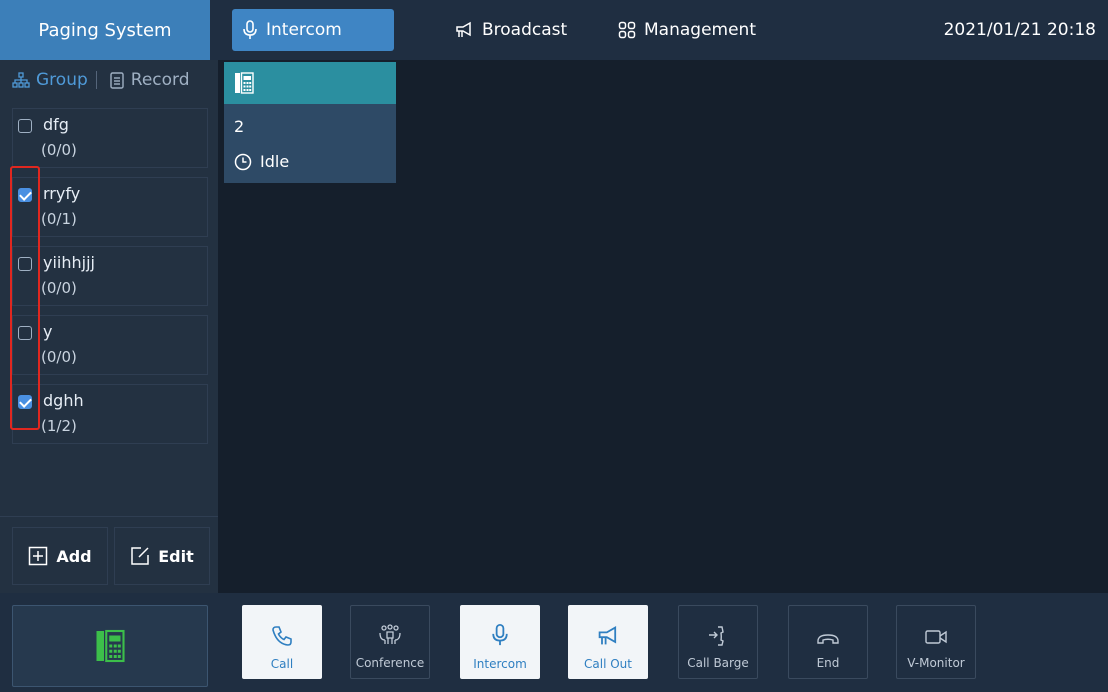  Describe the element at coordinates (105, 30) in the screenshot. I see `app-title: Paging System` at that location.